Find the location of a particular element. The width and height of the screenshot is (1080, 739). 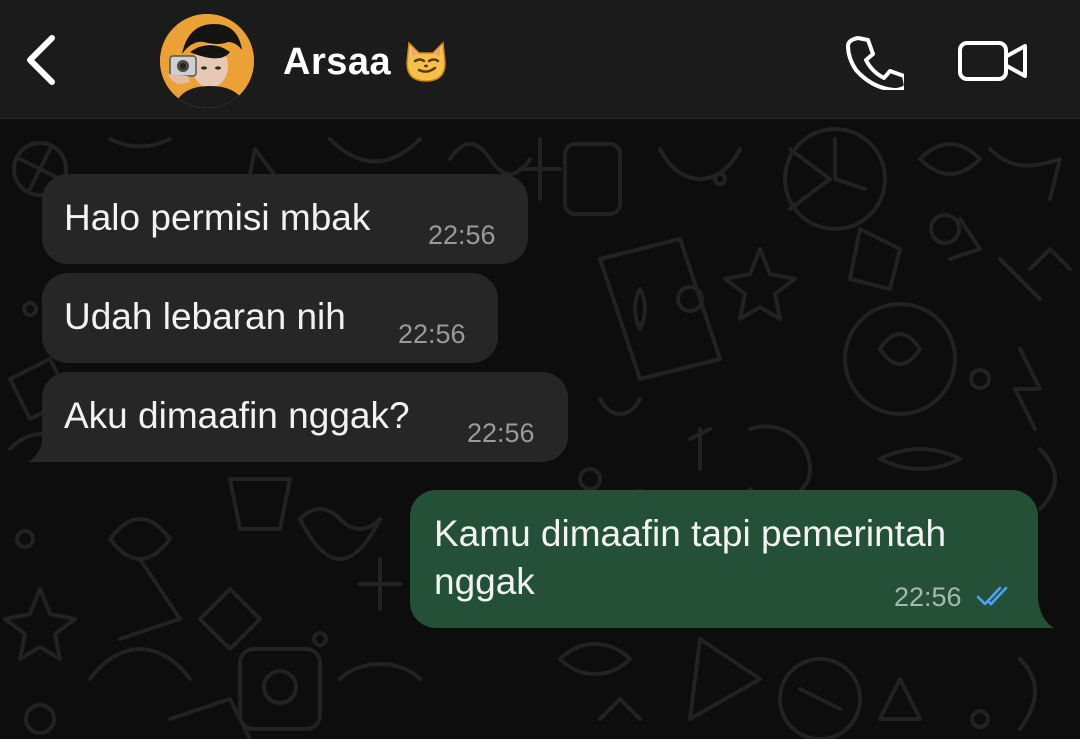

video-camera-icon is located at coordinates (993, 61).